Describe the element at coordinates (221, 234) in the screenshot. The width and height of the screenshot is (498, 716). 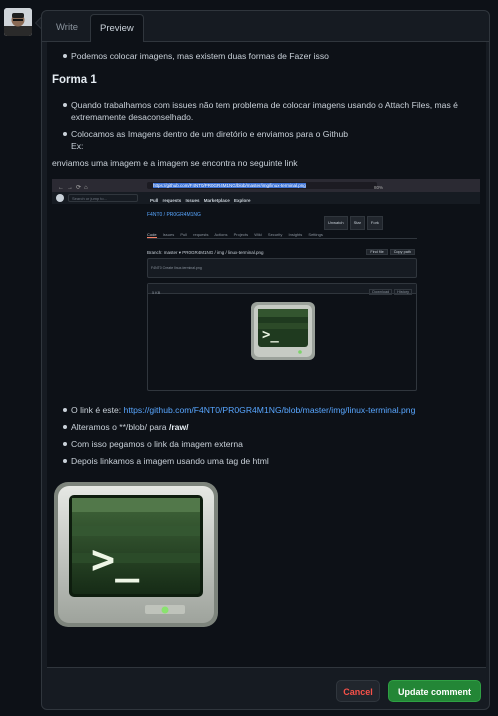
I see `github-tab: Actions` at that location.